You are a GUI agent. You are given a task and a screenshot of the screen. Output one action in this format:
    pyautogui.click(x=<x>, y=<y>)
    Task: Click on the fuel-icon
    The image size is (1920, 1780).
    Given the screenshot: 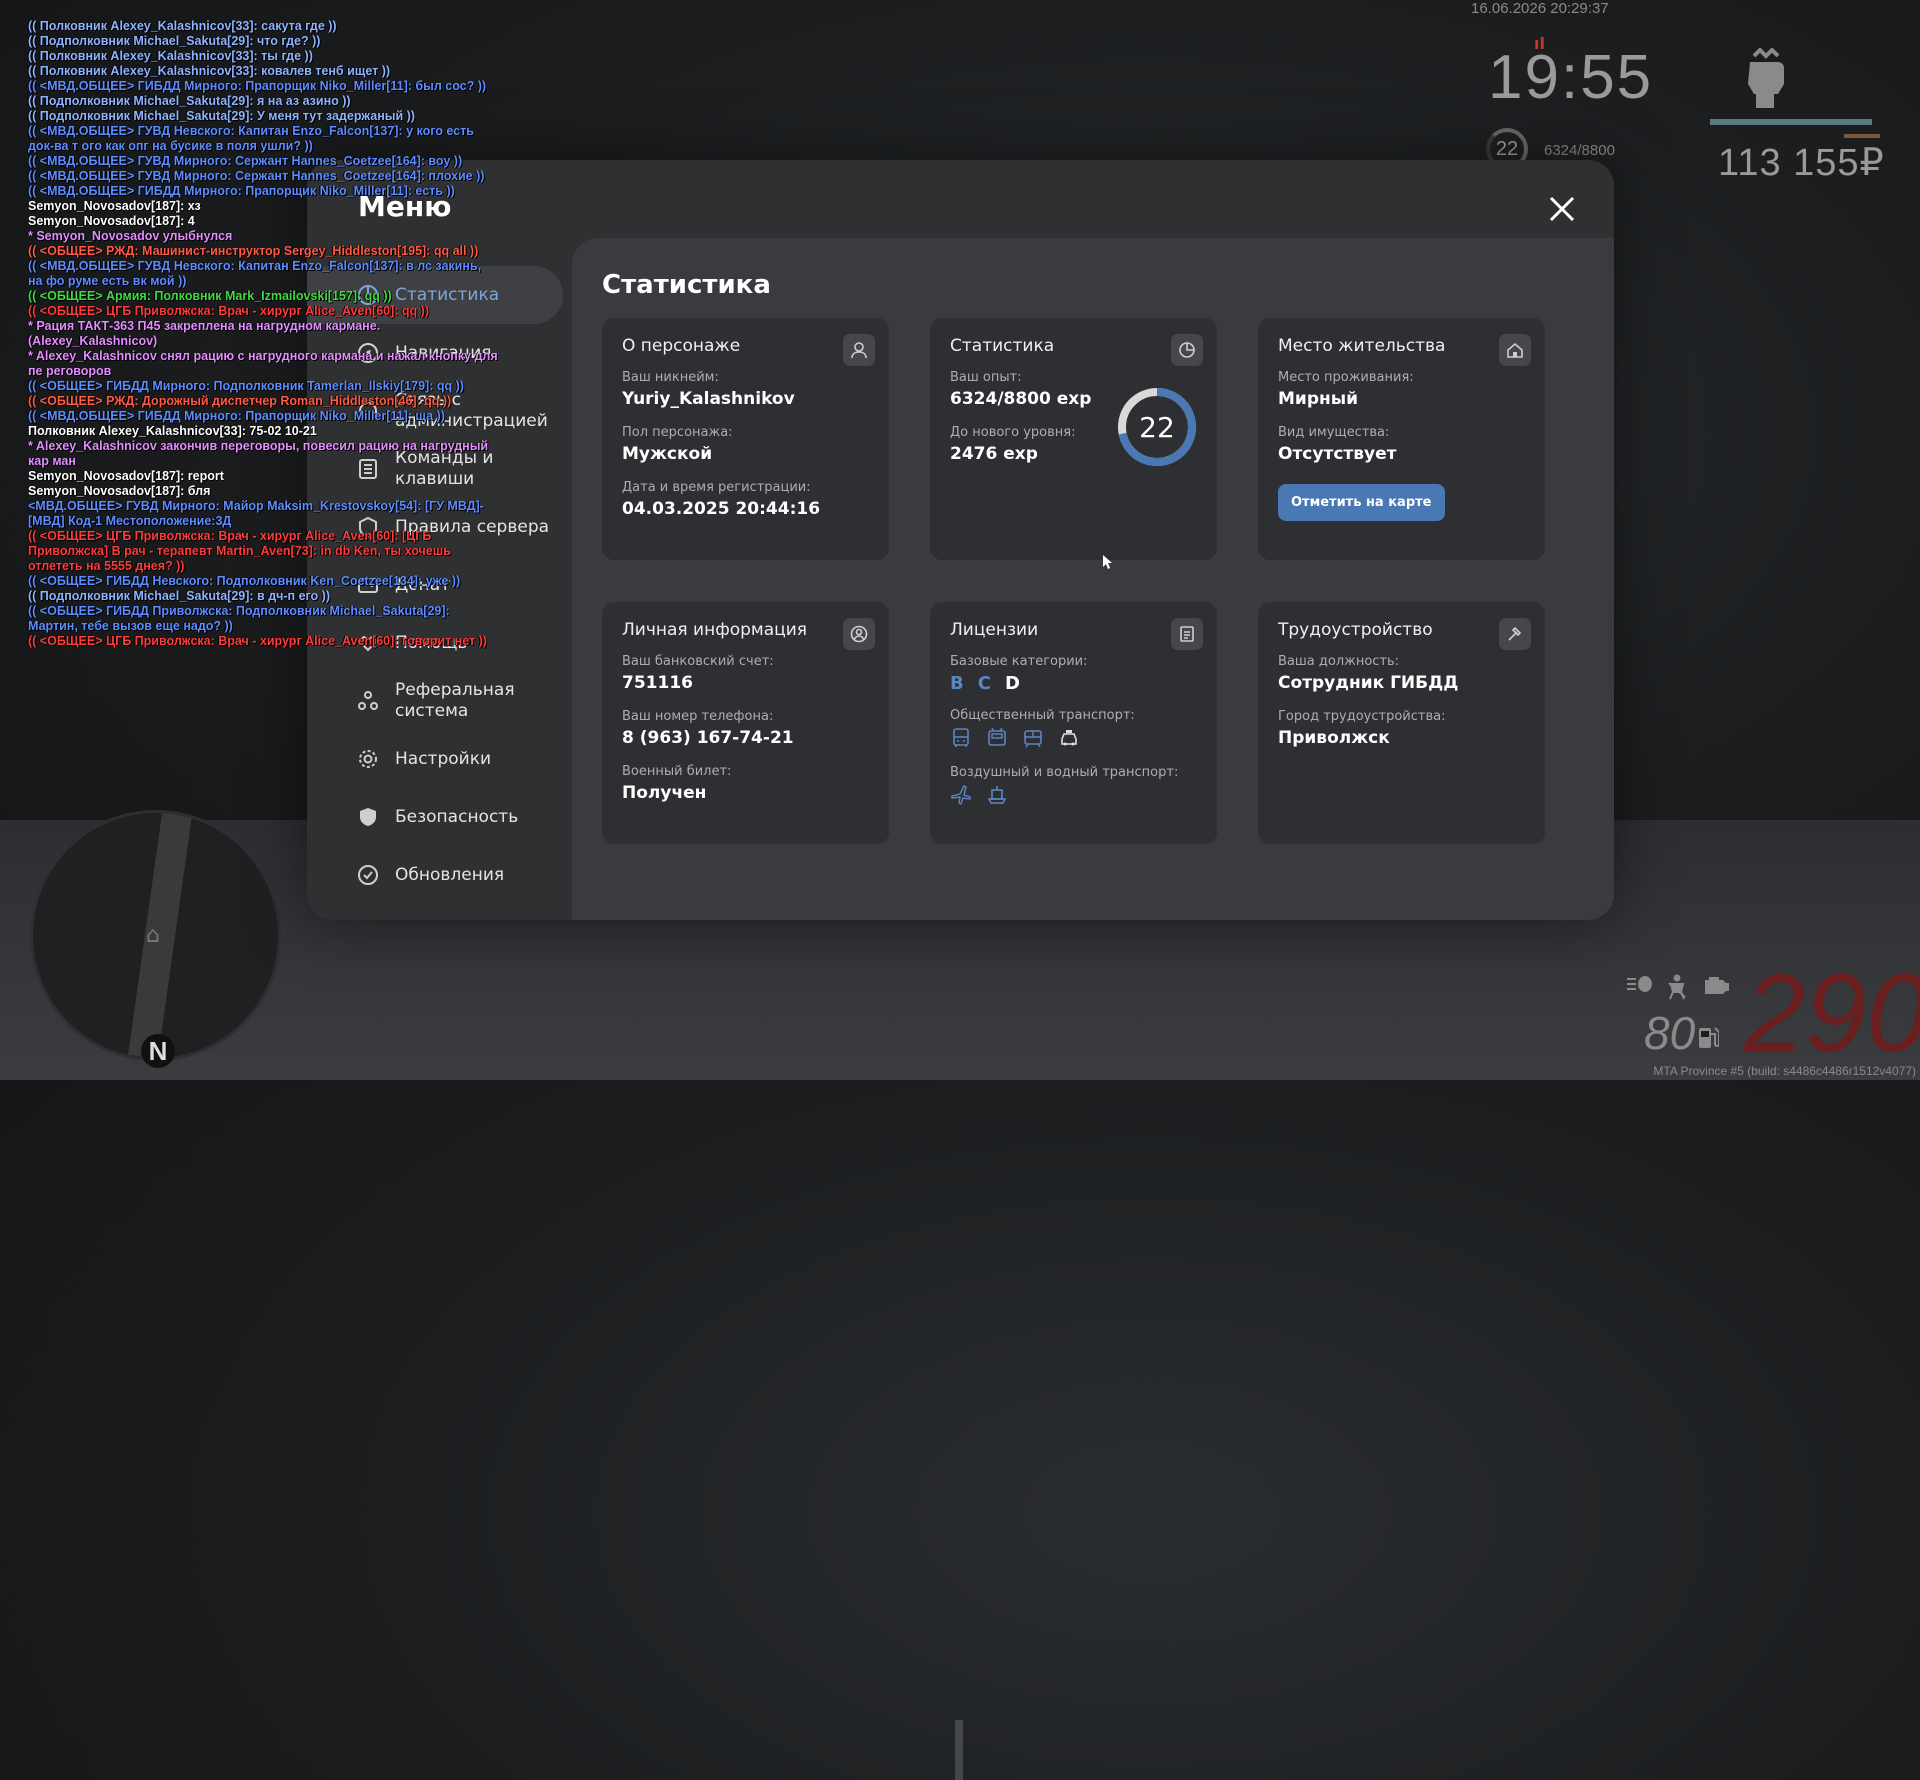 What is the action you would take?
    pyautogui.click(x=1709, y=1037)
    